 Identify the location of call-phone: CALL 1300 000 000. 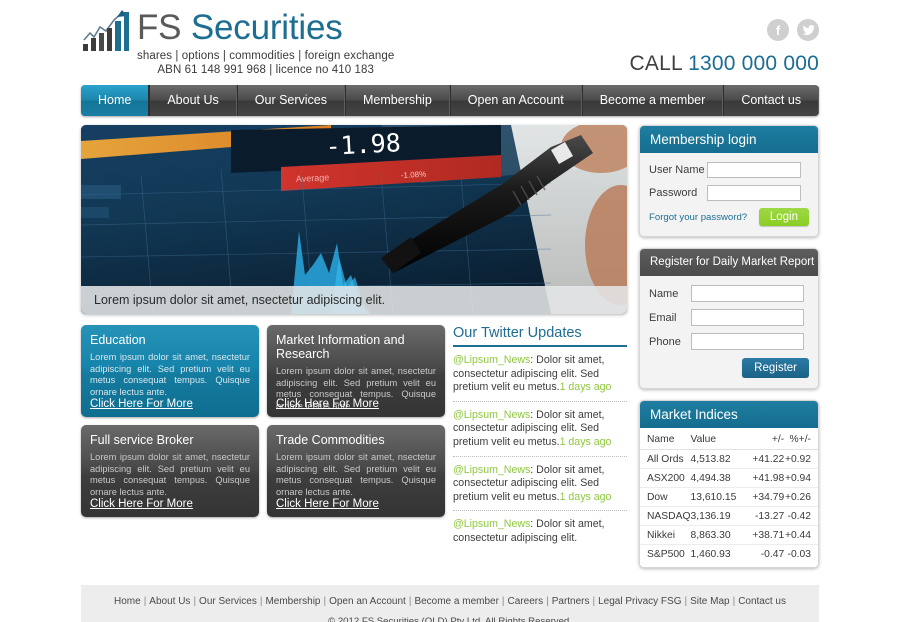
(724, 64).